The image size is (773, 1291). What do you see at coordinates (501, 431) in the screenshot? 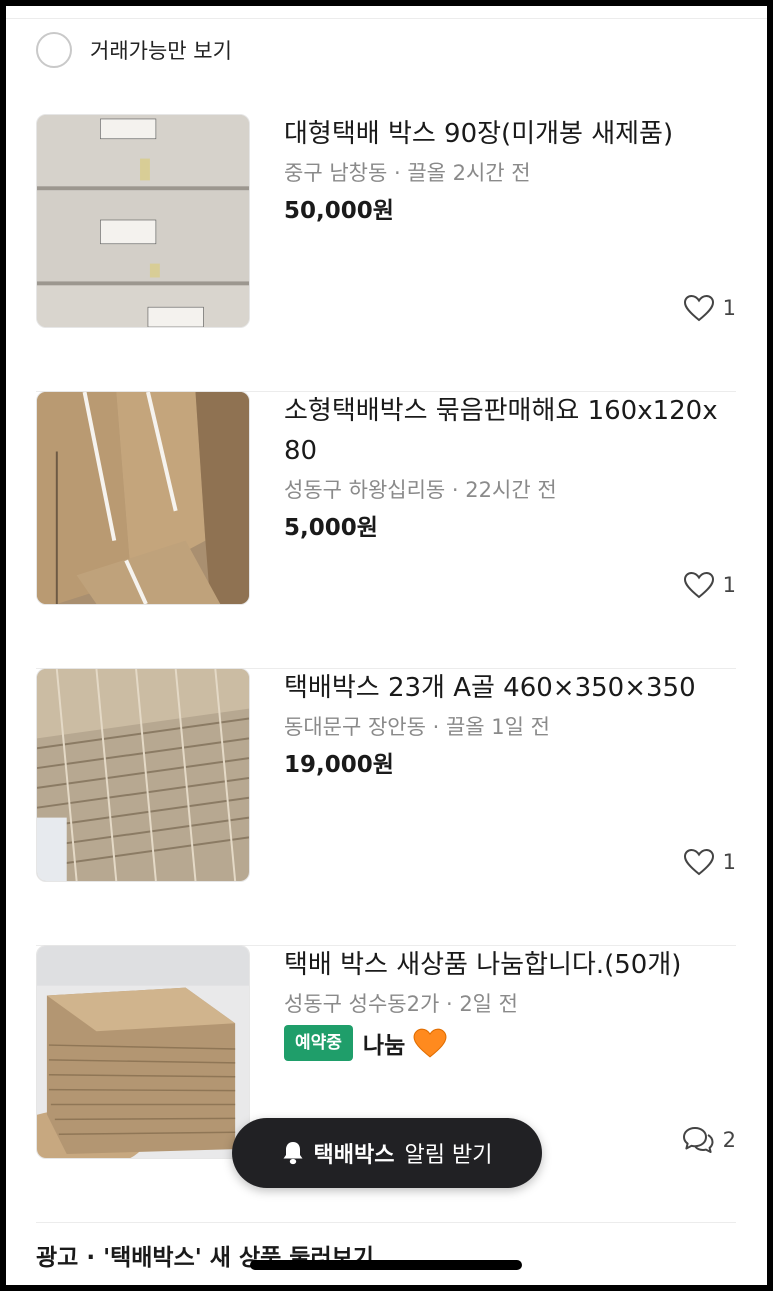
I see `listing-title: 소형택배박스 묶음판매해요 160x120x80` at bounding box center [501, 431].